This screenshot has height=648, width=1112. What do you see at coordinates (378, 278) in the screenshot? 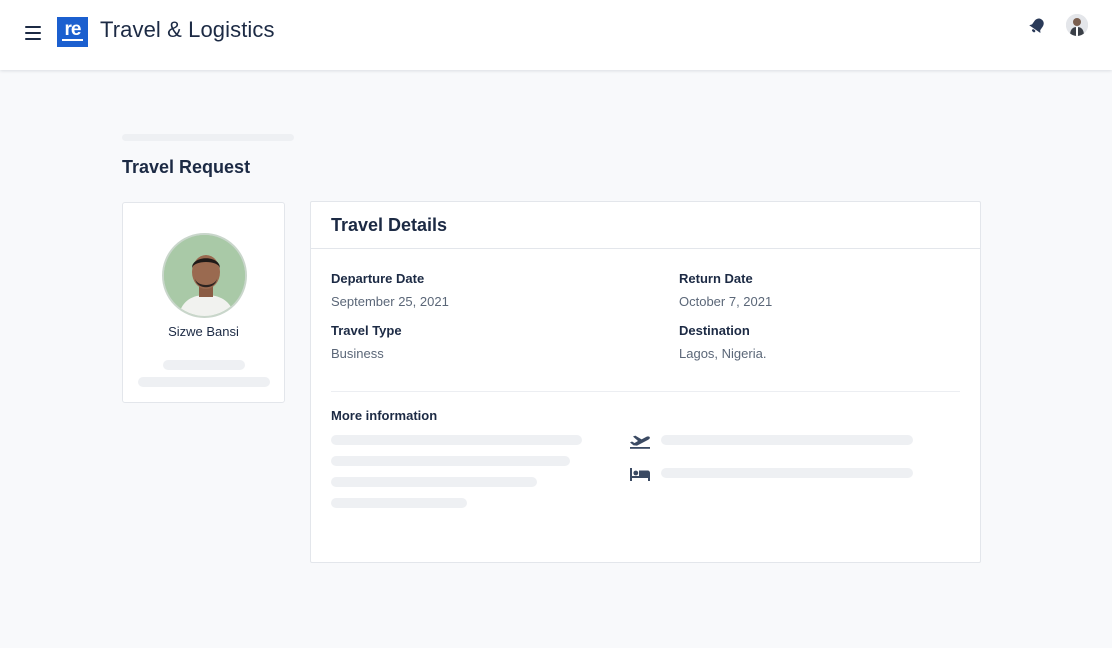
I see `departure-date-label: Departure Date` at bounding box center [378, 278].